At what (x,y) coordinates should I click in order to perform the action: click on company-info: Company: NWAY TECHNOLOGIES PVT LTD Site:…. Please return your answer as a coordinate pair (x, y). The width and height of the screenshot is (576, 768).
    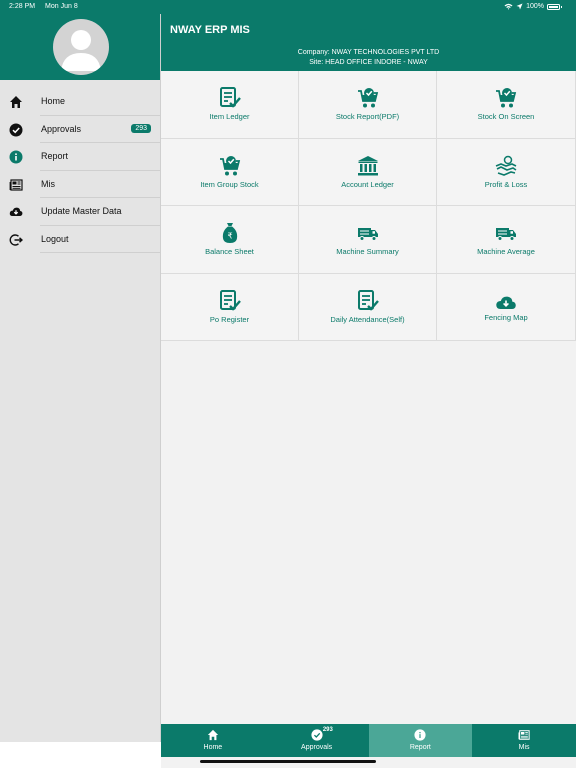
    Looking at the image, I should click on (368, 58).